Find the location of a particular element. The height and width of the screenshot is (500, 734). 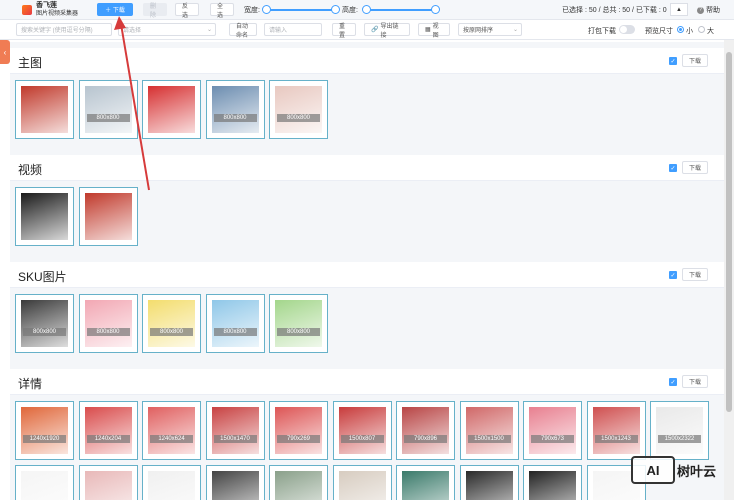

keyword-search-input: 搜索关键字 (使用逗号分隔) is located at coordinates (64, 29).